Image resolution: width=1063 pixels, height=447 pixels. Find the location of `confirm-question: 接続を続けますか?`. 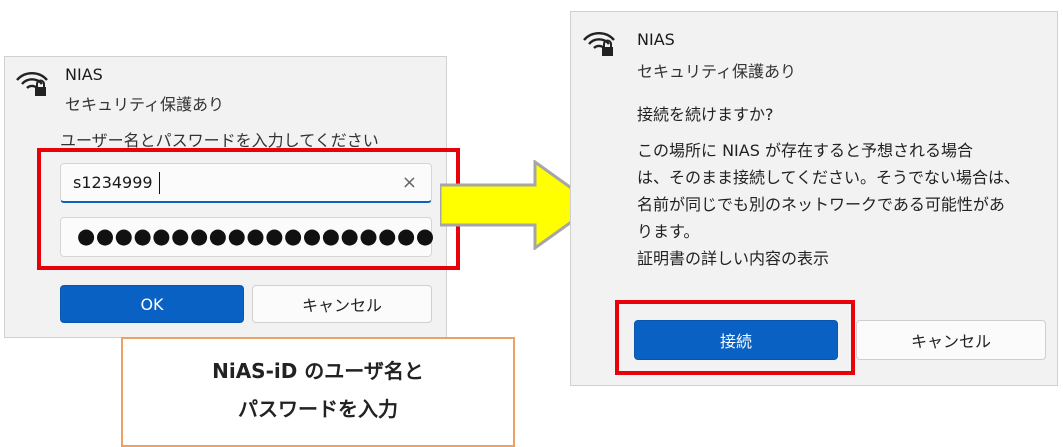

confirm-question: 接続を続けますか? is located at coordinates (705, 114).